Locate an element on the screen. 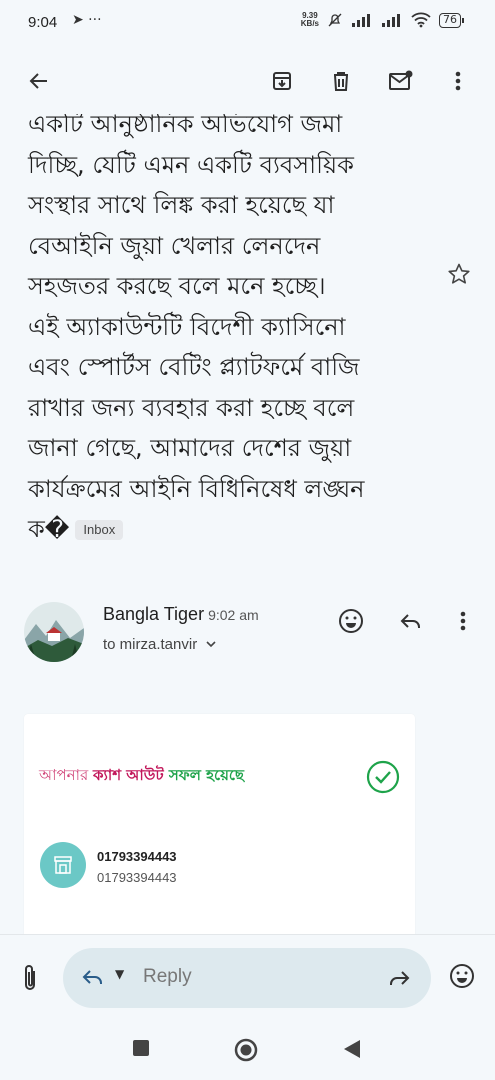 The width and height of the screenshot is (495, 1080). snippet-line: সহজতর করছে বলে মনে হচ্ছে। is located at coordinates (177, 286).